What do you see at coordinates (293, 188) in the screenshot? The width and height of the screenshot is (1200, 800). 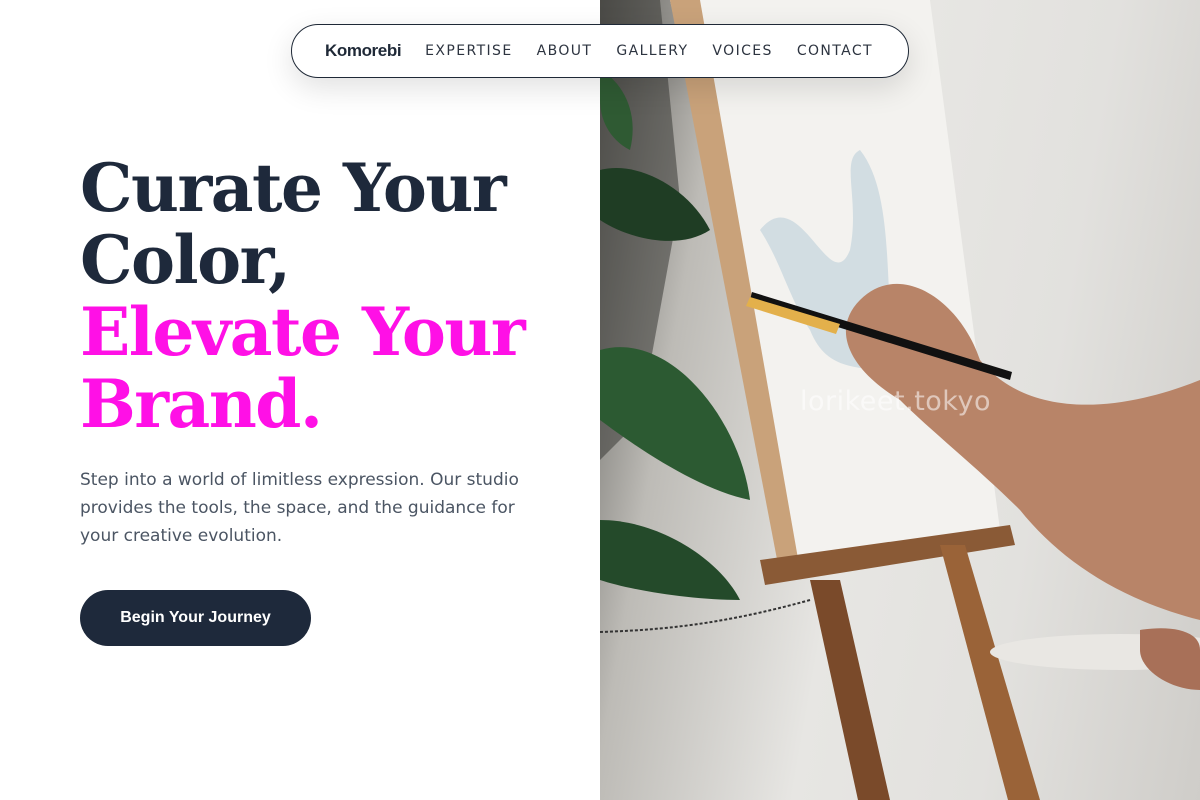 I see `headline-line-1: Curate Your` at bounding box center [293, 188].